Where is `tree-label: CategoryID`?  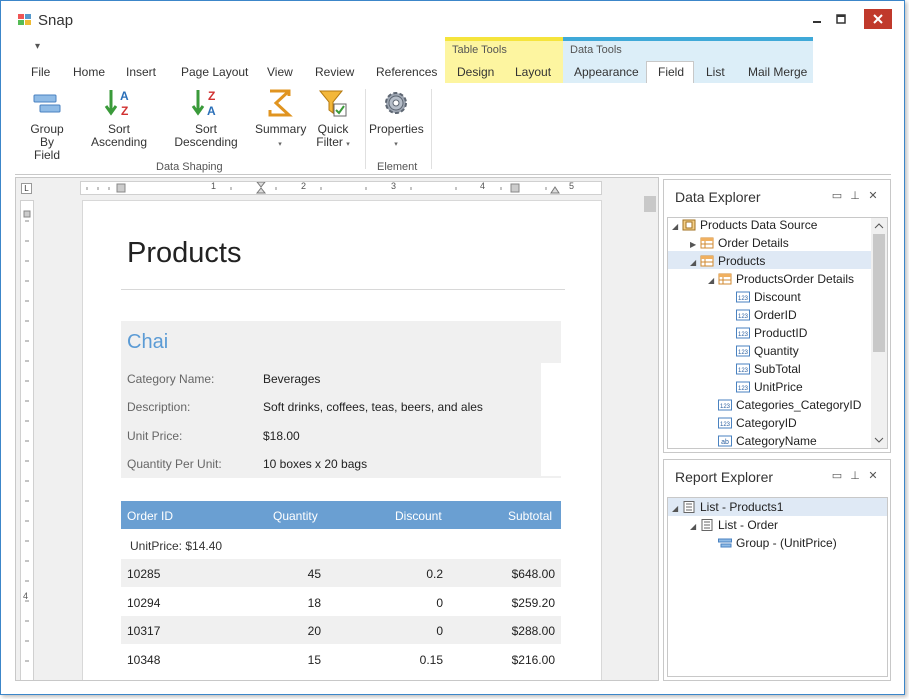
tree-label: CategoryID is located at coordinates (766, 423).